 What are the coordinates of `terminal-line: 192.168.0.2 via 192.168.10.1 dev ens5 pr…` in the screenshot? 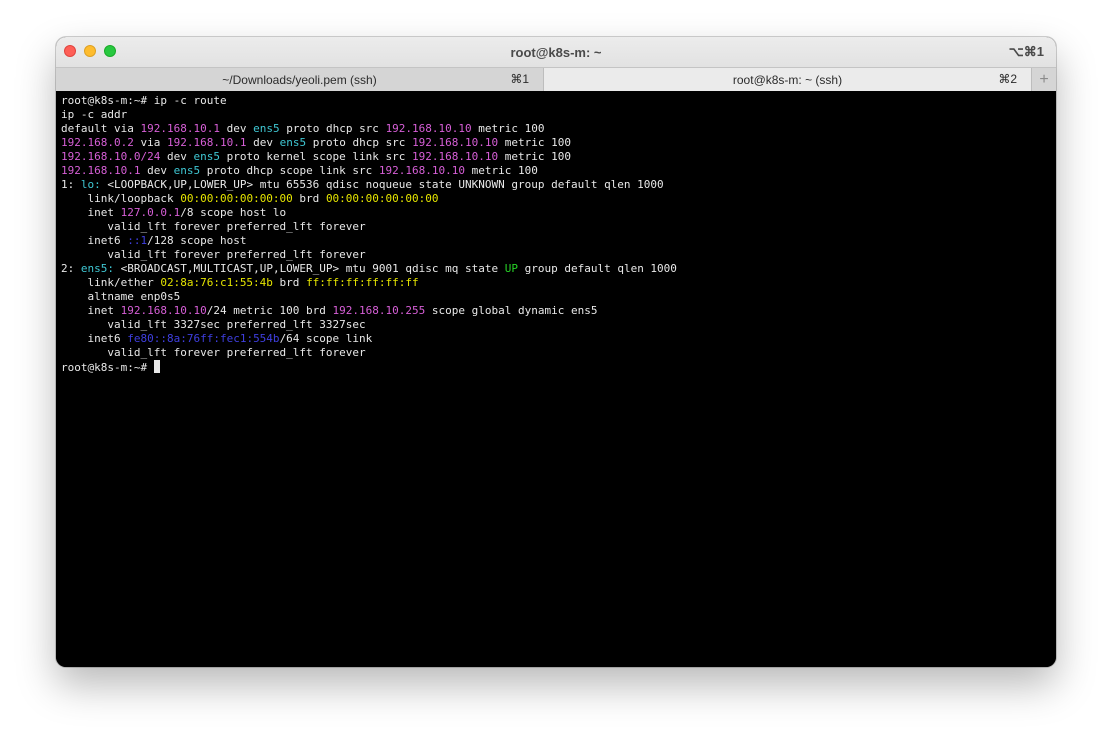 It's located at (558, 143).